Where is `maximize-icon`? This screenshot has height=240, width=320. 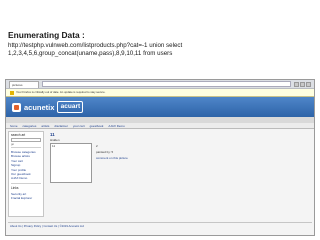
maximize-icon is located at coordinates (302, 84).